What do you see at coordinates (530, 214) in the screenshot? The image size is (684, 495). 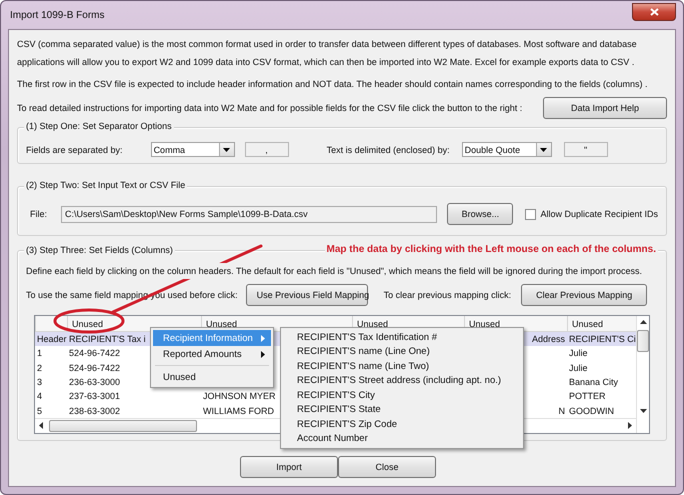 I see `checkbox` at bounding box center [530, 214].